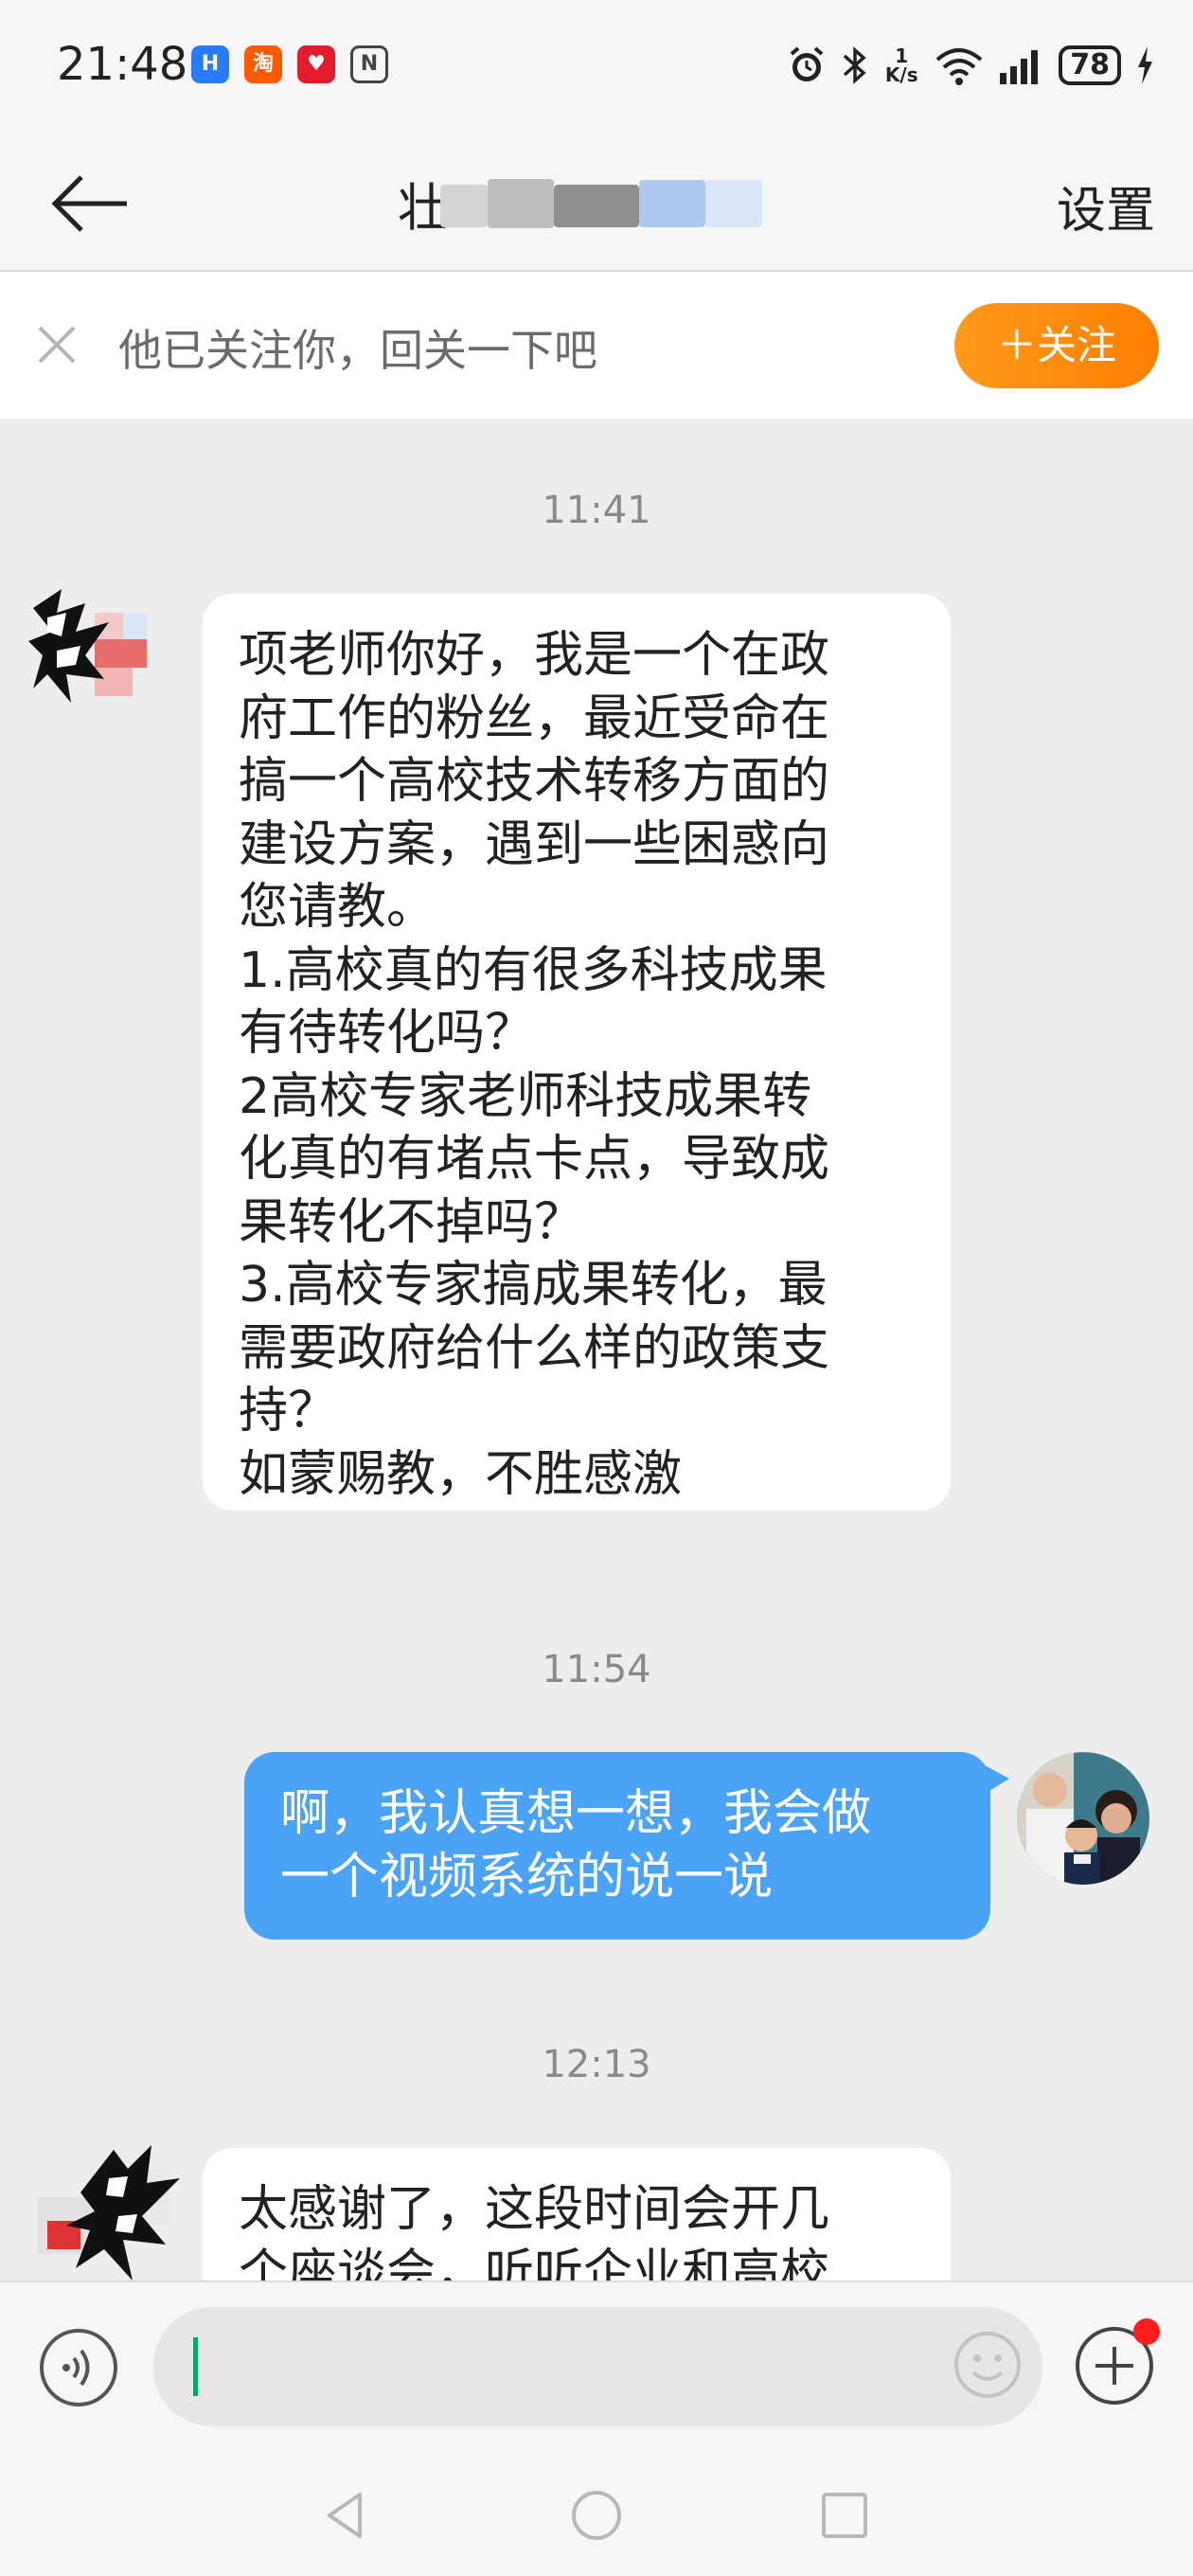 The width and height of the screenshot is (1193, 2576). What do you see at coordinates (525, 1096) in the screenshot?
I see `message-line: 2高校专家老师科技成果转` at bounding box center [525, 1096].